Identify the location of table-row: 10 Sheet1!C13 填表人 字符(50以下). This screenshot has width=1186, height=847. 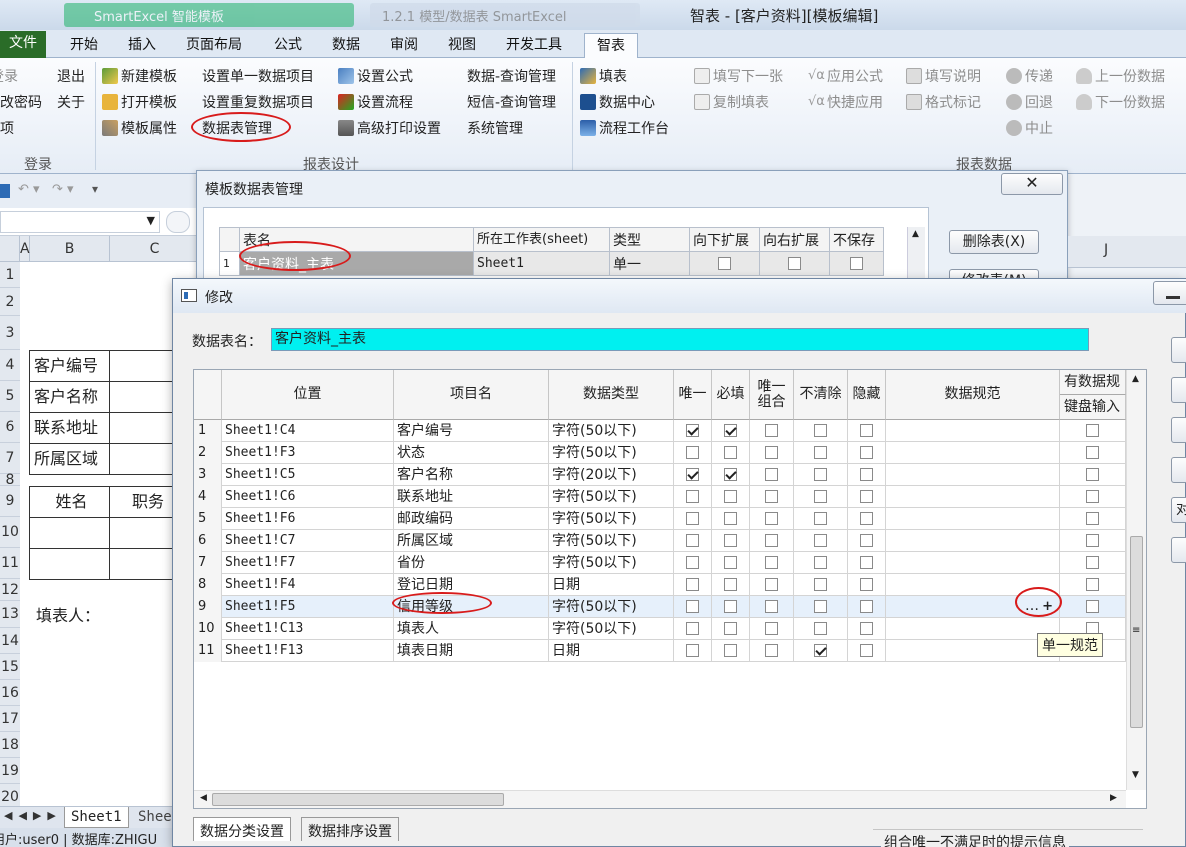
(660, 629).